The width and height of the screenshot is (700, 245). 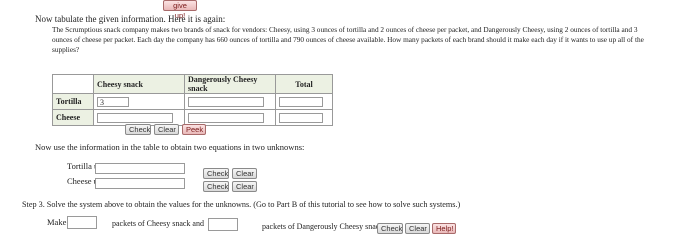 I want to click on step3-check-button: Check, so click(x=390, y=228).